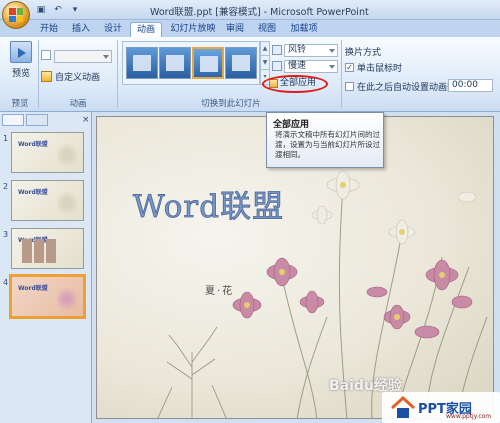  What do you see at coordinates (304, 29) in the screenshot?
I see `tab-addins: 加载项` at bounding box center [304, 29].